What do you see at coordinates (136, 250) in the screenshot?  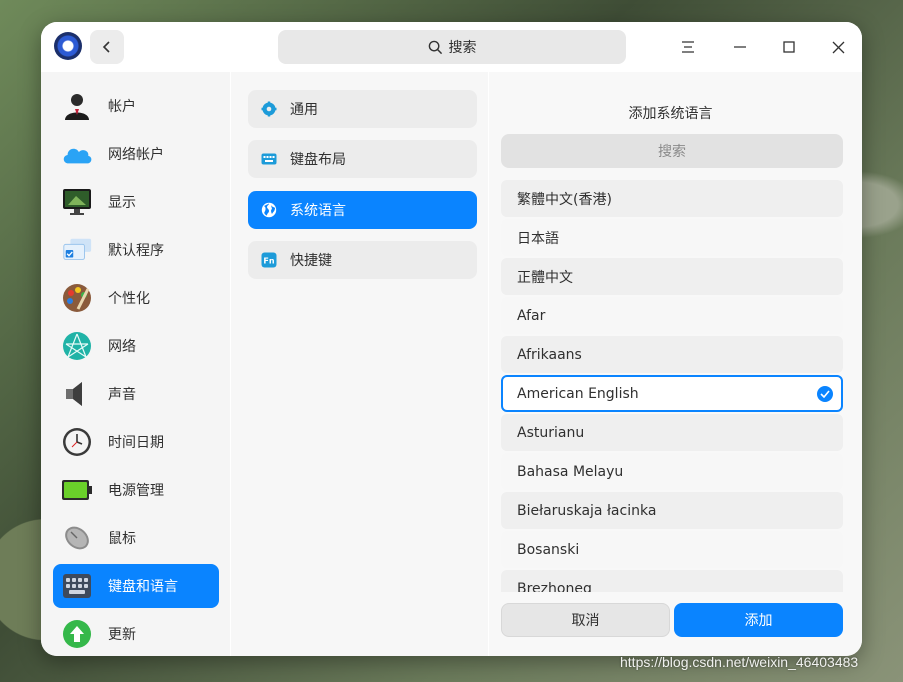 I see `sidebar-item-default-apps: 默认程序` at bounding box center [136, 250].